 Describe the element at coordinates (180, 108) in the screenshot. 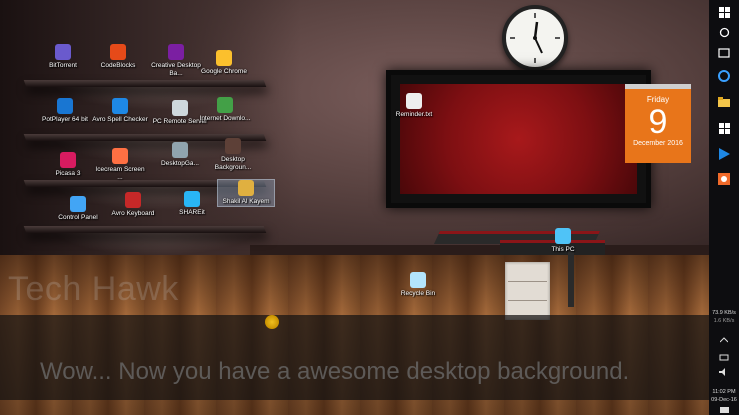

I see `pc-remote-icon` at that location.